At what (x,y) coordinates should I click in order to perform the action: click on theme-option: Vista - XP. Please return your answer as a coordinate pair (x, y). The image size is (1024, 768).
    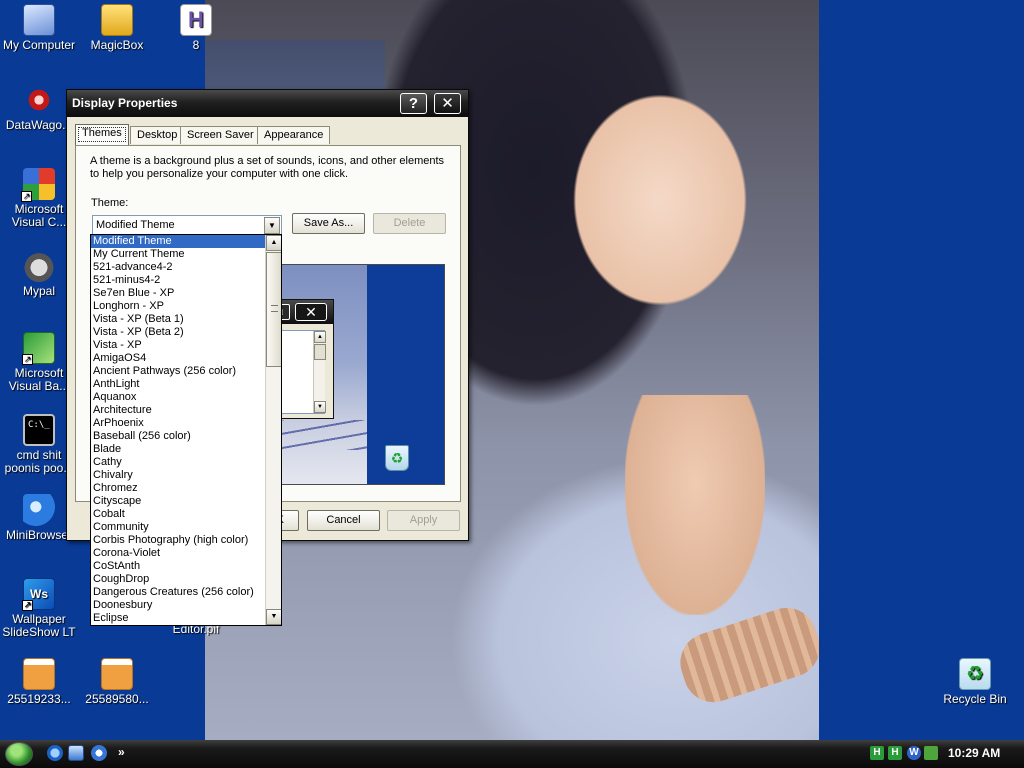
    Looking at the image, I should click on (178, 345).